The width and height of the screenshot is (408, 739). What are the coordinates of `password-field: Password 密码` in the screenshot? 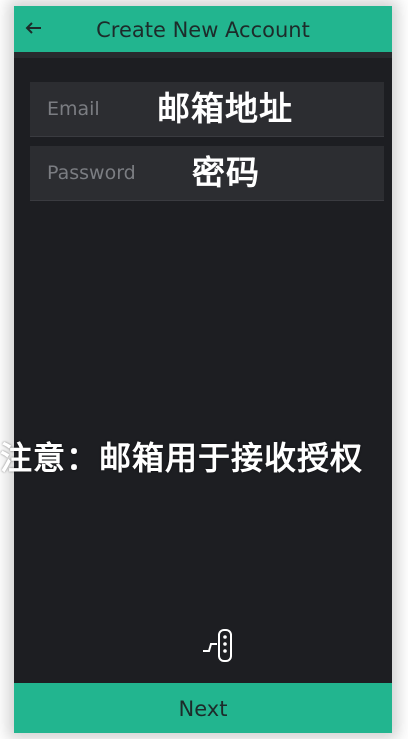 It's located at (207, 173).